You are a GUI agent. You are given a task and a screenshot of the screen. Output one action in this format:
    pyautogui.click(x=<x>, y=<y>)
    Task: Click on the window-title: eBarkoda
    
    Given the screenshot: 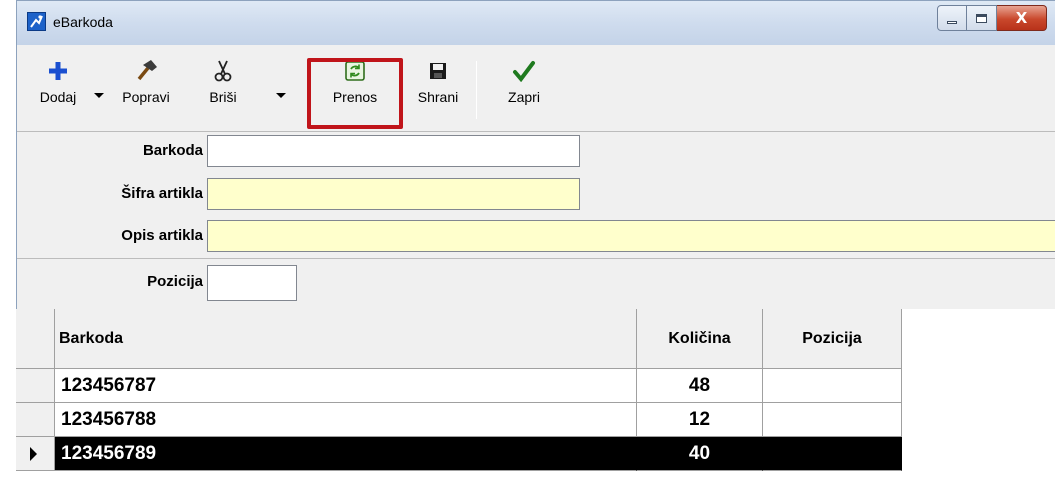 What is the action you would take?
    pyautogui.click(x=83, y=22)
    